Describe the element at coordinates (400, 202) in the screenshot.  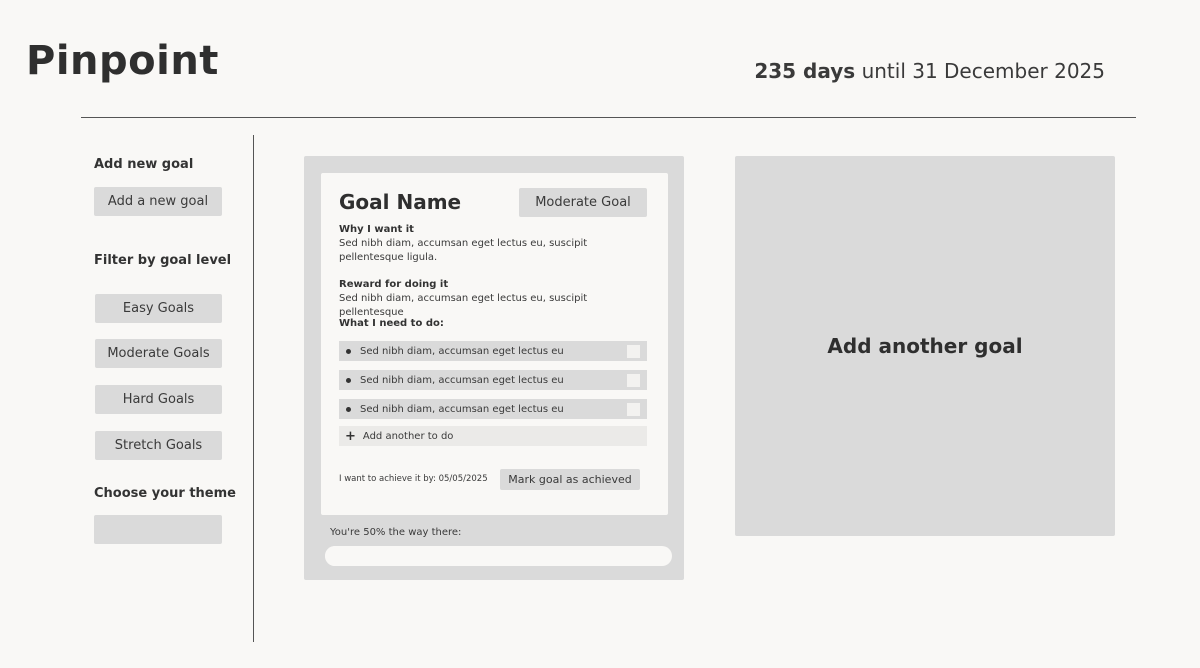
I see `goal-name: Goal Name` at that location.